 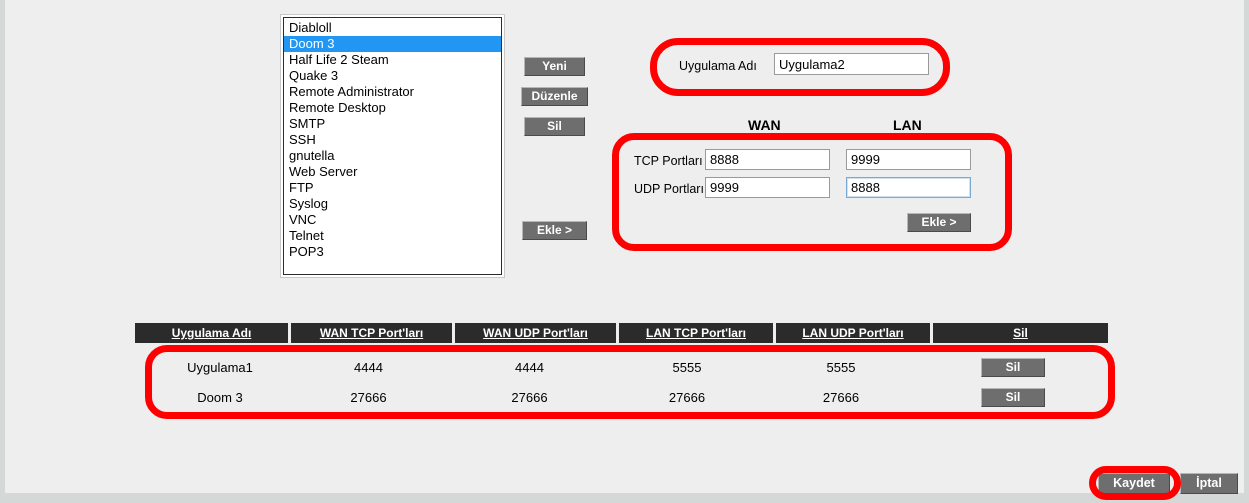 What do you see at coordinates (630, 397) in the screenshot?
I see `table-row: Doom 3 27666 27666 27666 27666 Sil` at bounding box center [630, 397].